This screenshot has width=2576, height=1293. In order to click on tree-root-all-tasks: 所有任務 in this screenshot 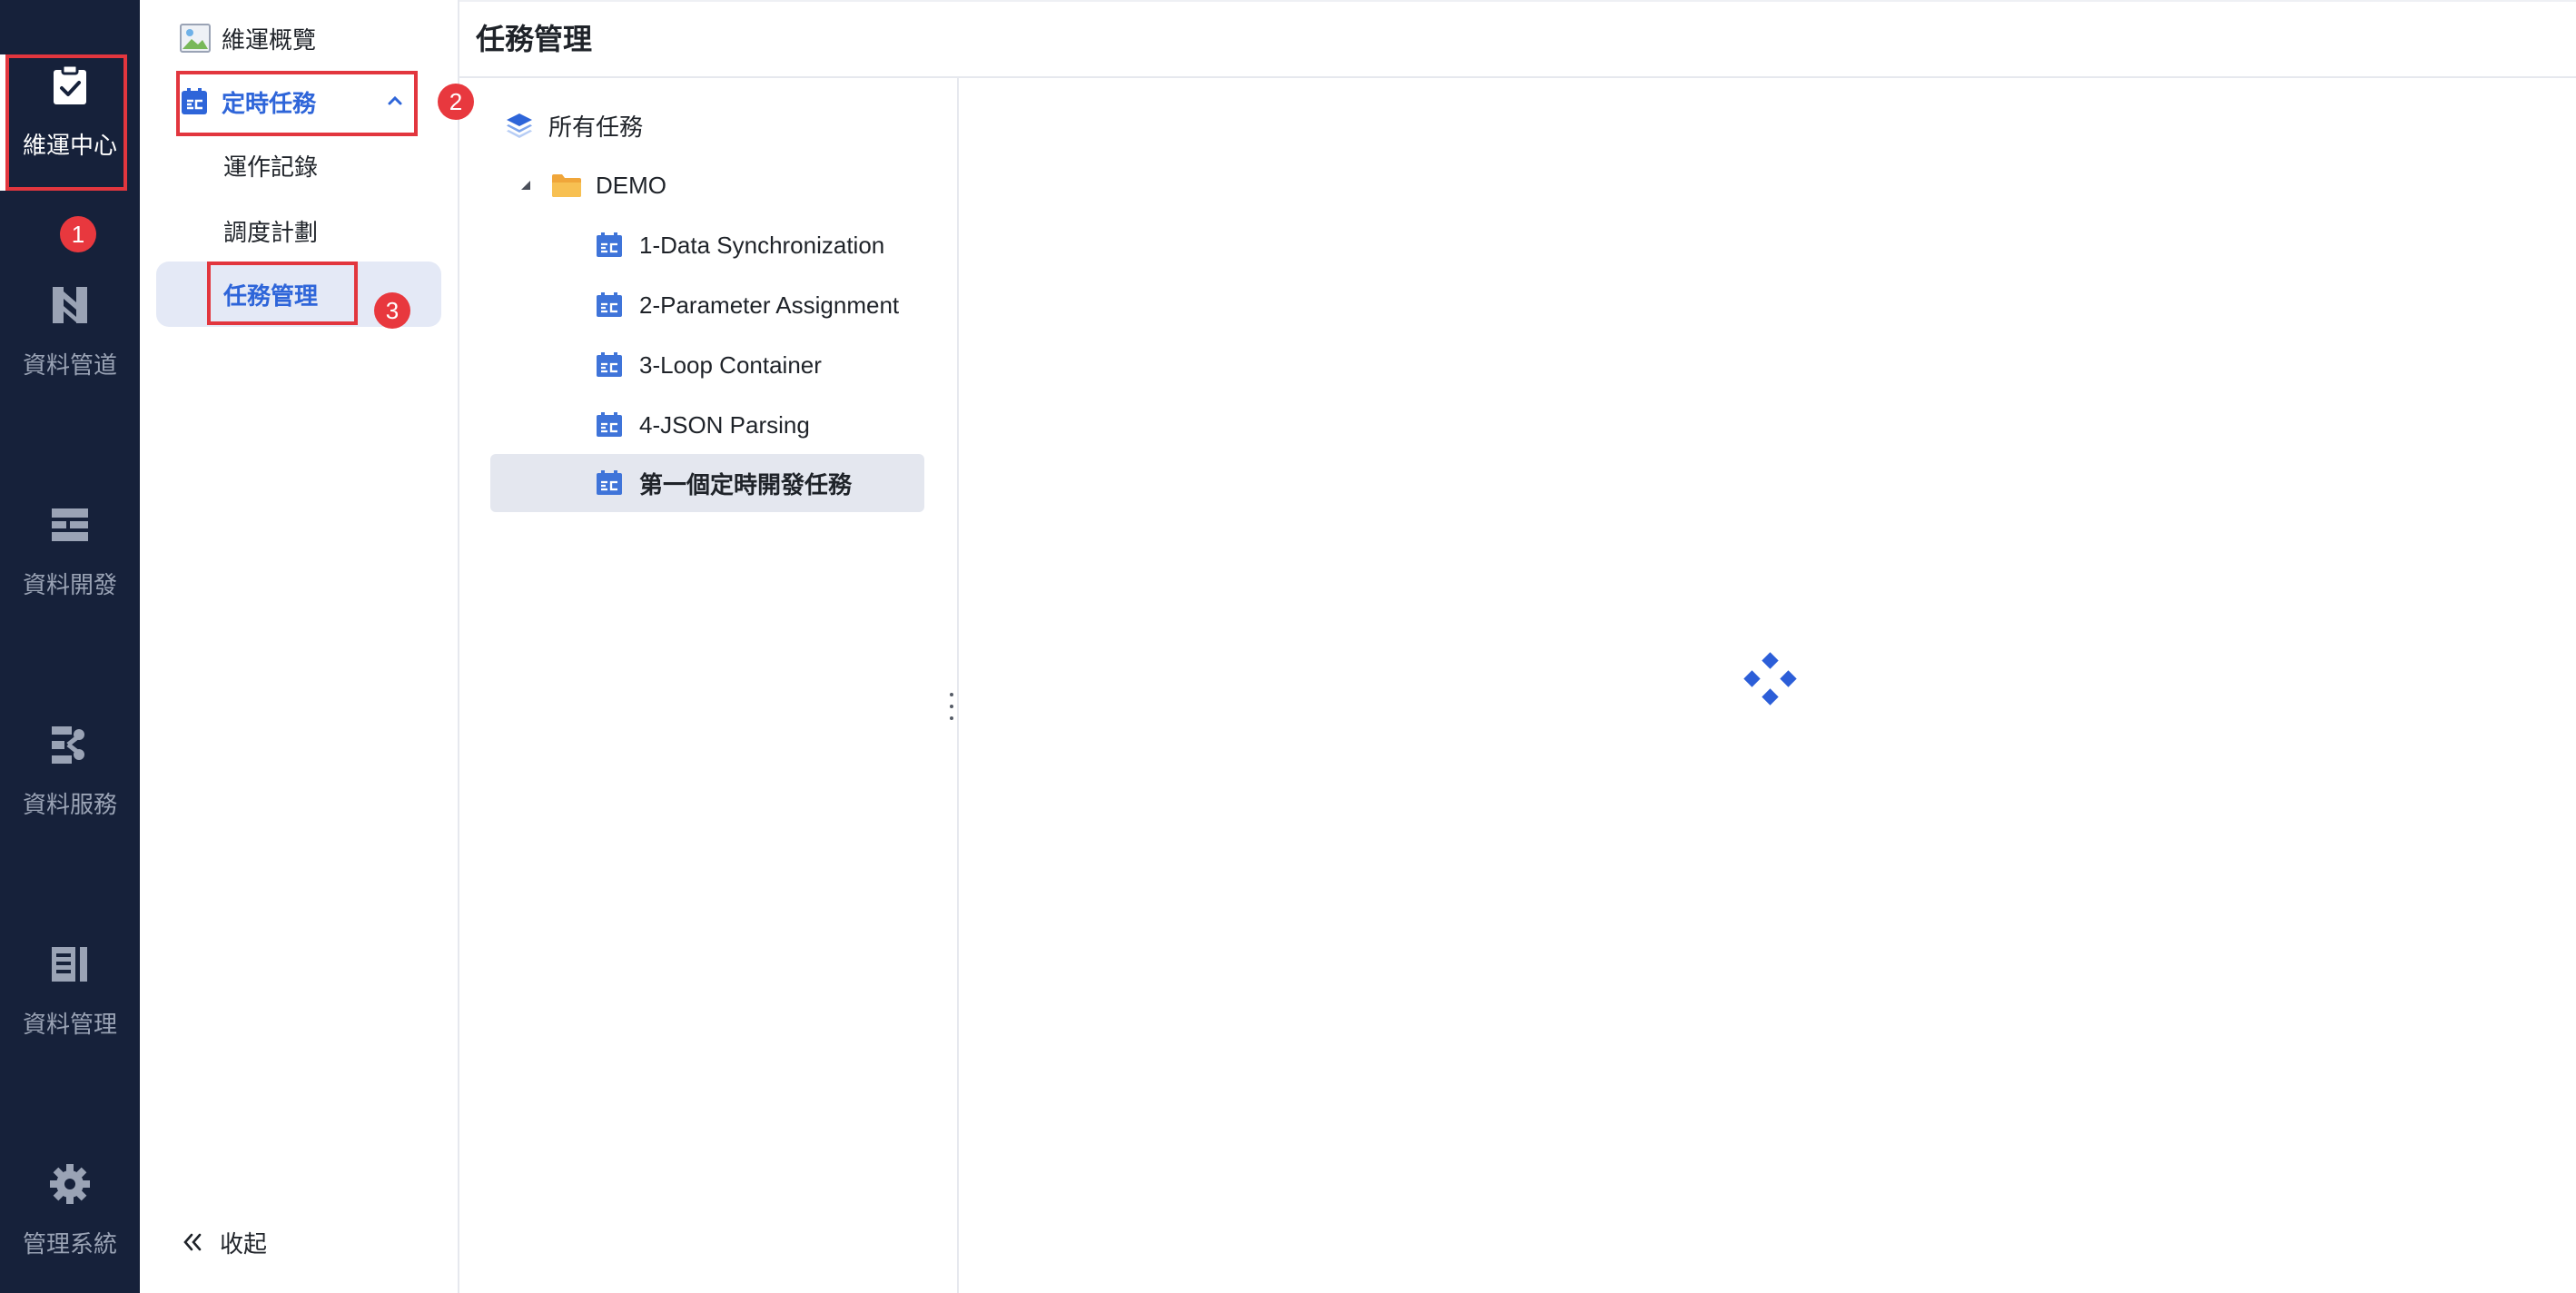, I will do `click(574, 125)`.